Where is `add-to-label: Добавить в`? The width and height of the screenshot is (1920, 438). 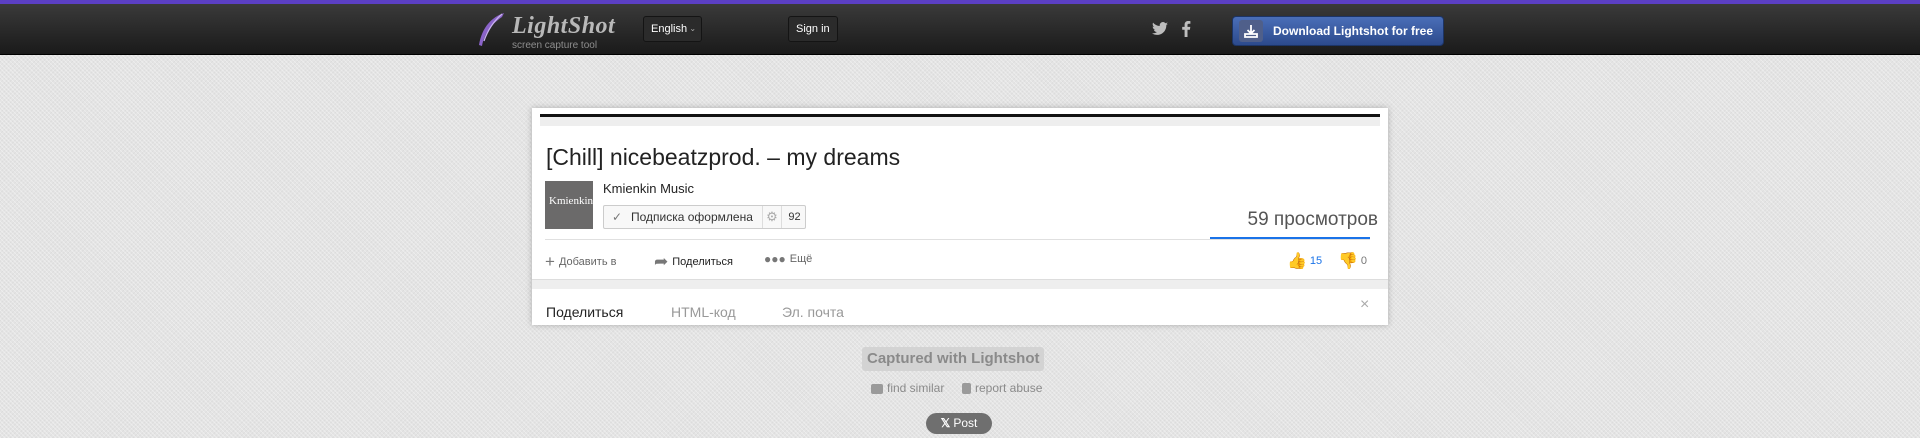 add-to-label: Добавить в is located at coordinates (587, 261).